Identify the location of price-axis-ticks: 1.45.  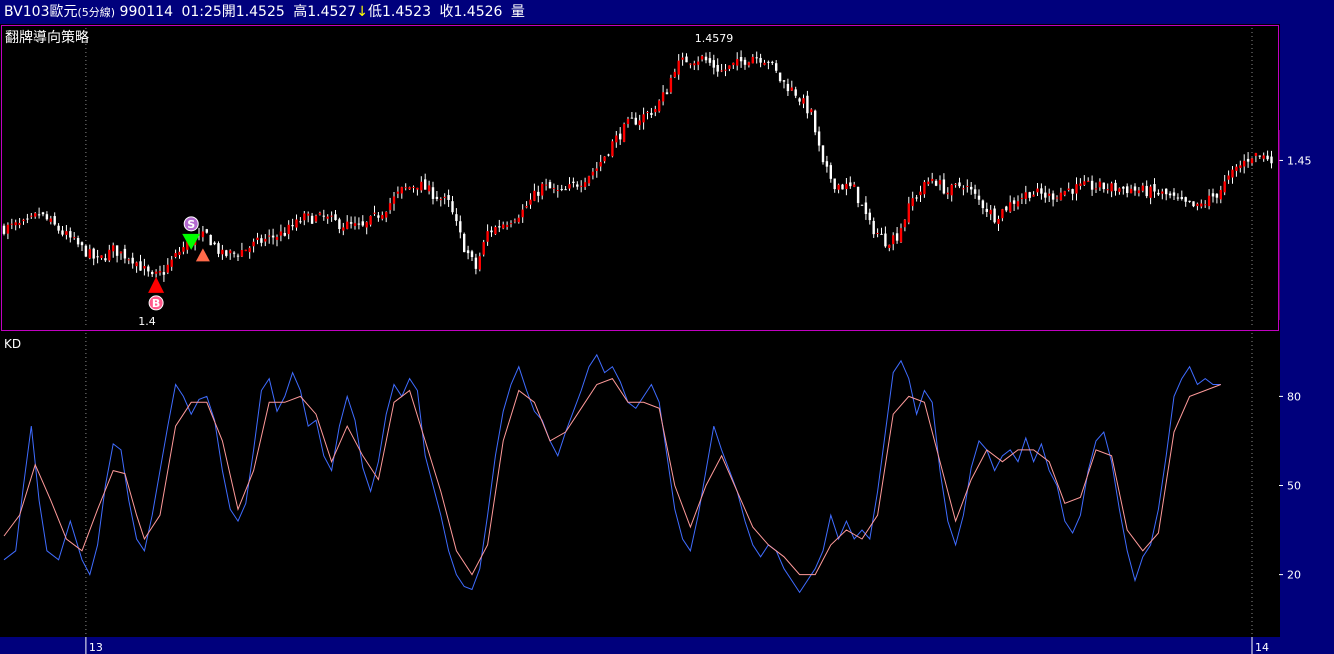
(1295, 225).